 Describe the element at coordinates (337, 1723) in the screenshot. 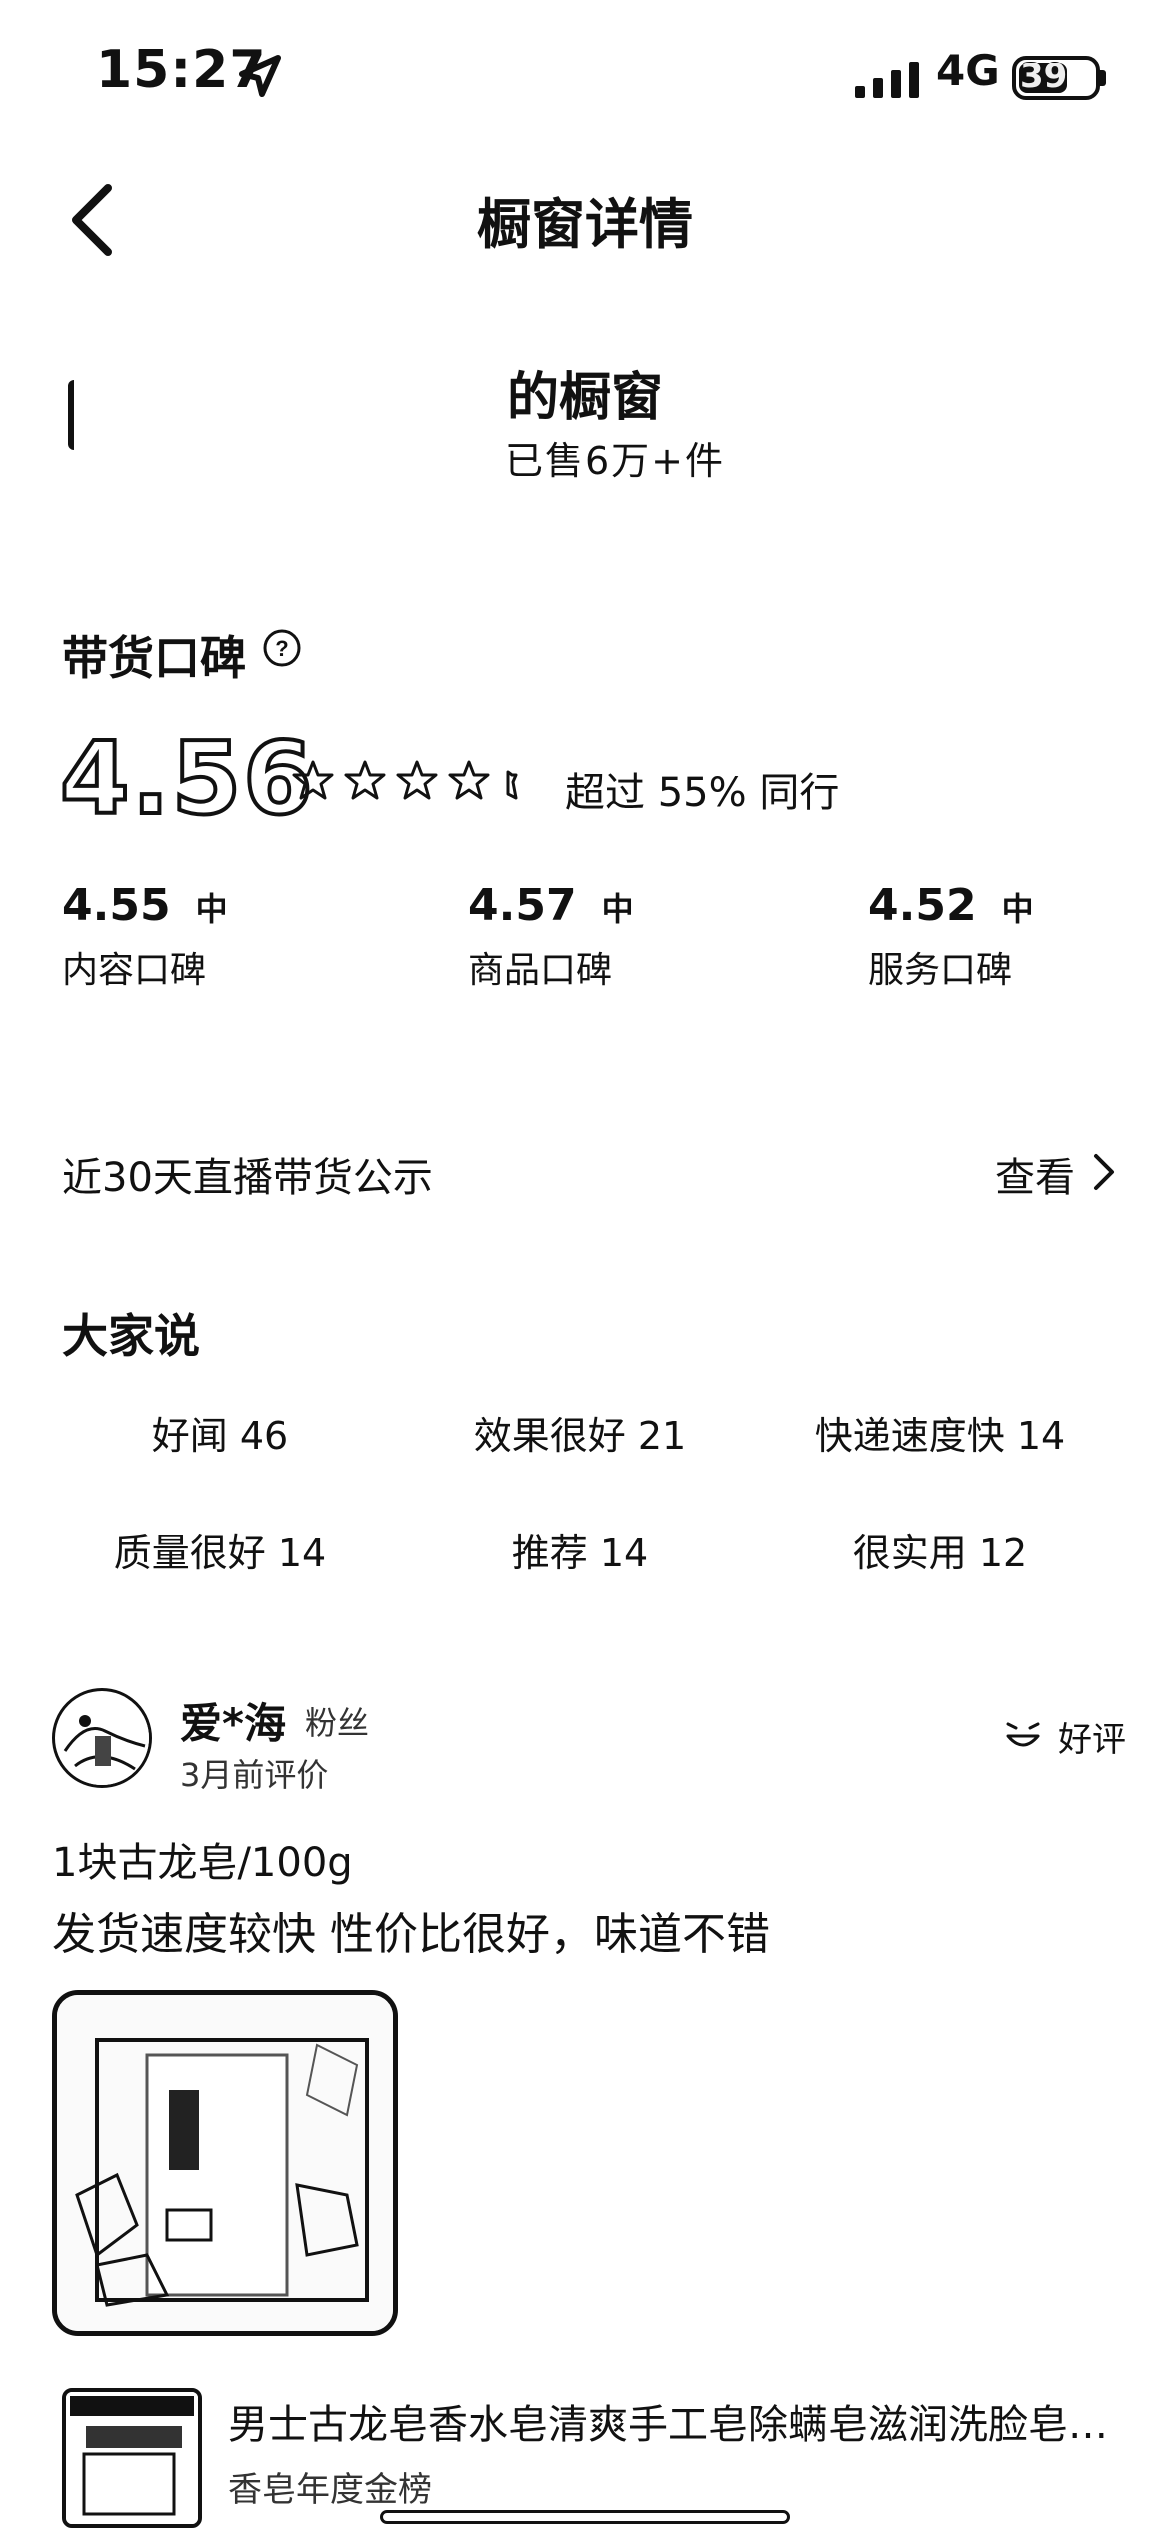

I see `fan-badge: 粉丝` at that location.